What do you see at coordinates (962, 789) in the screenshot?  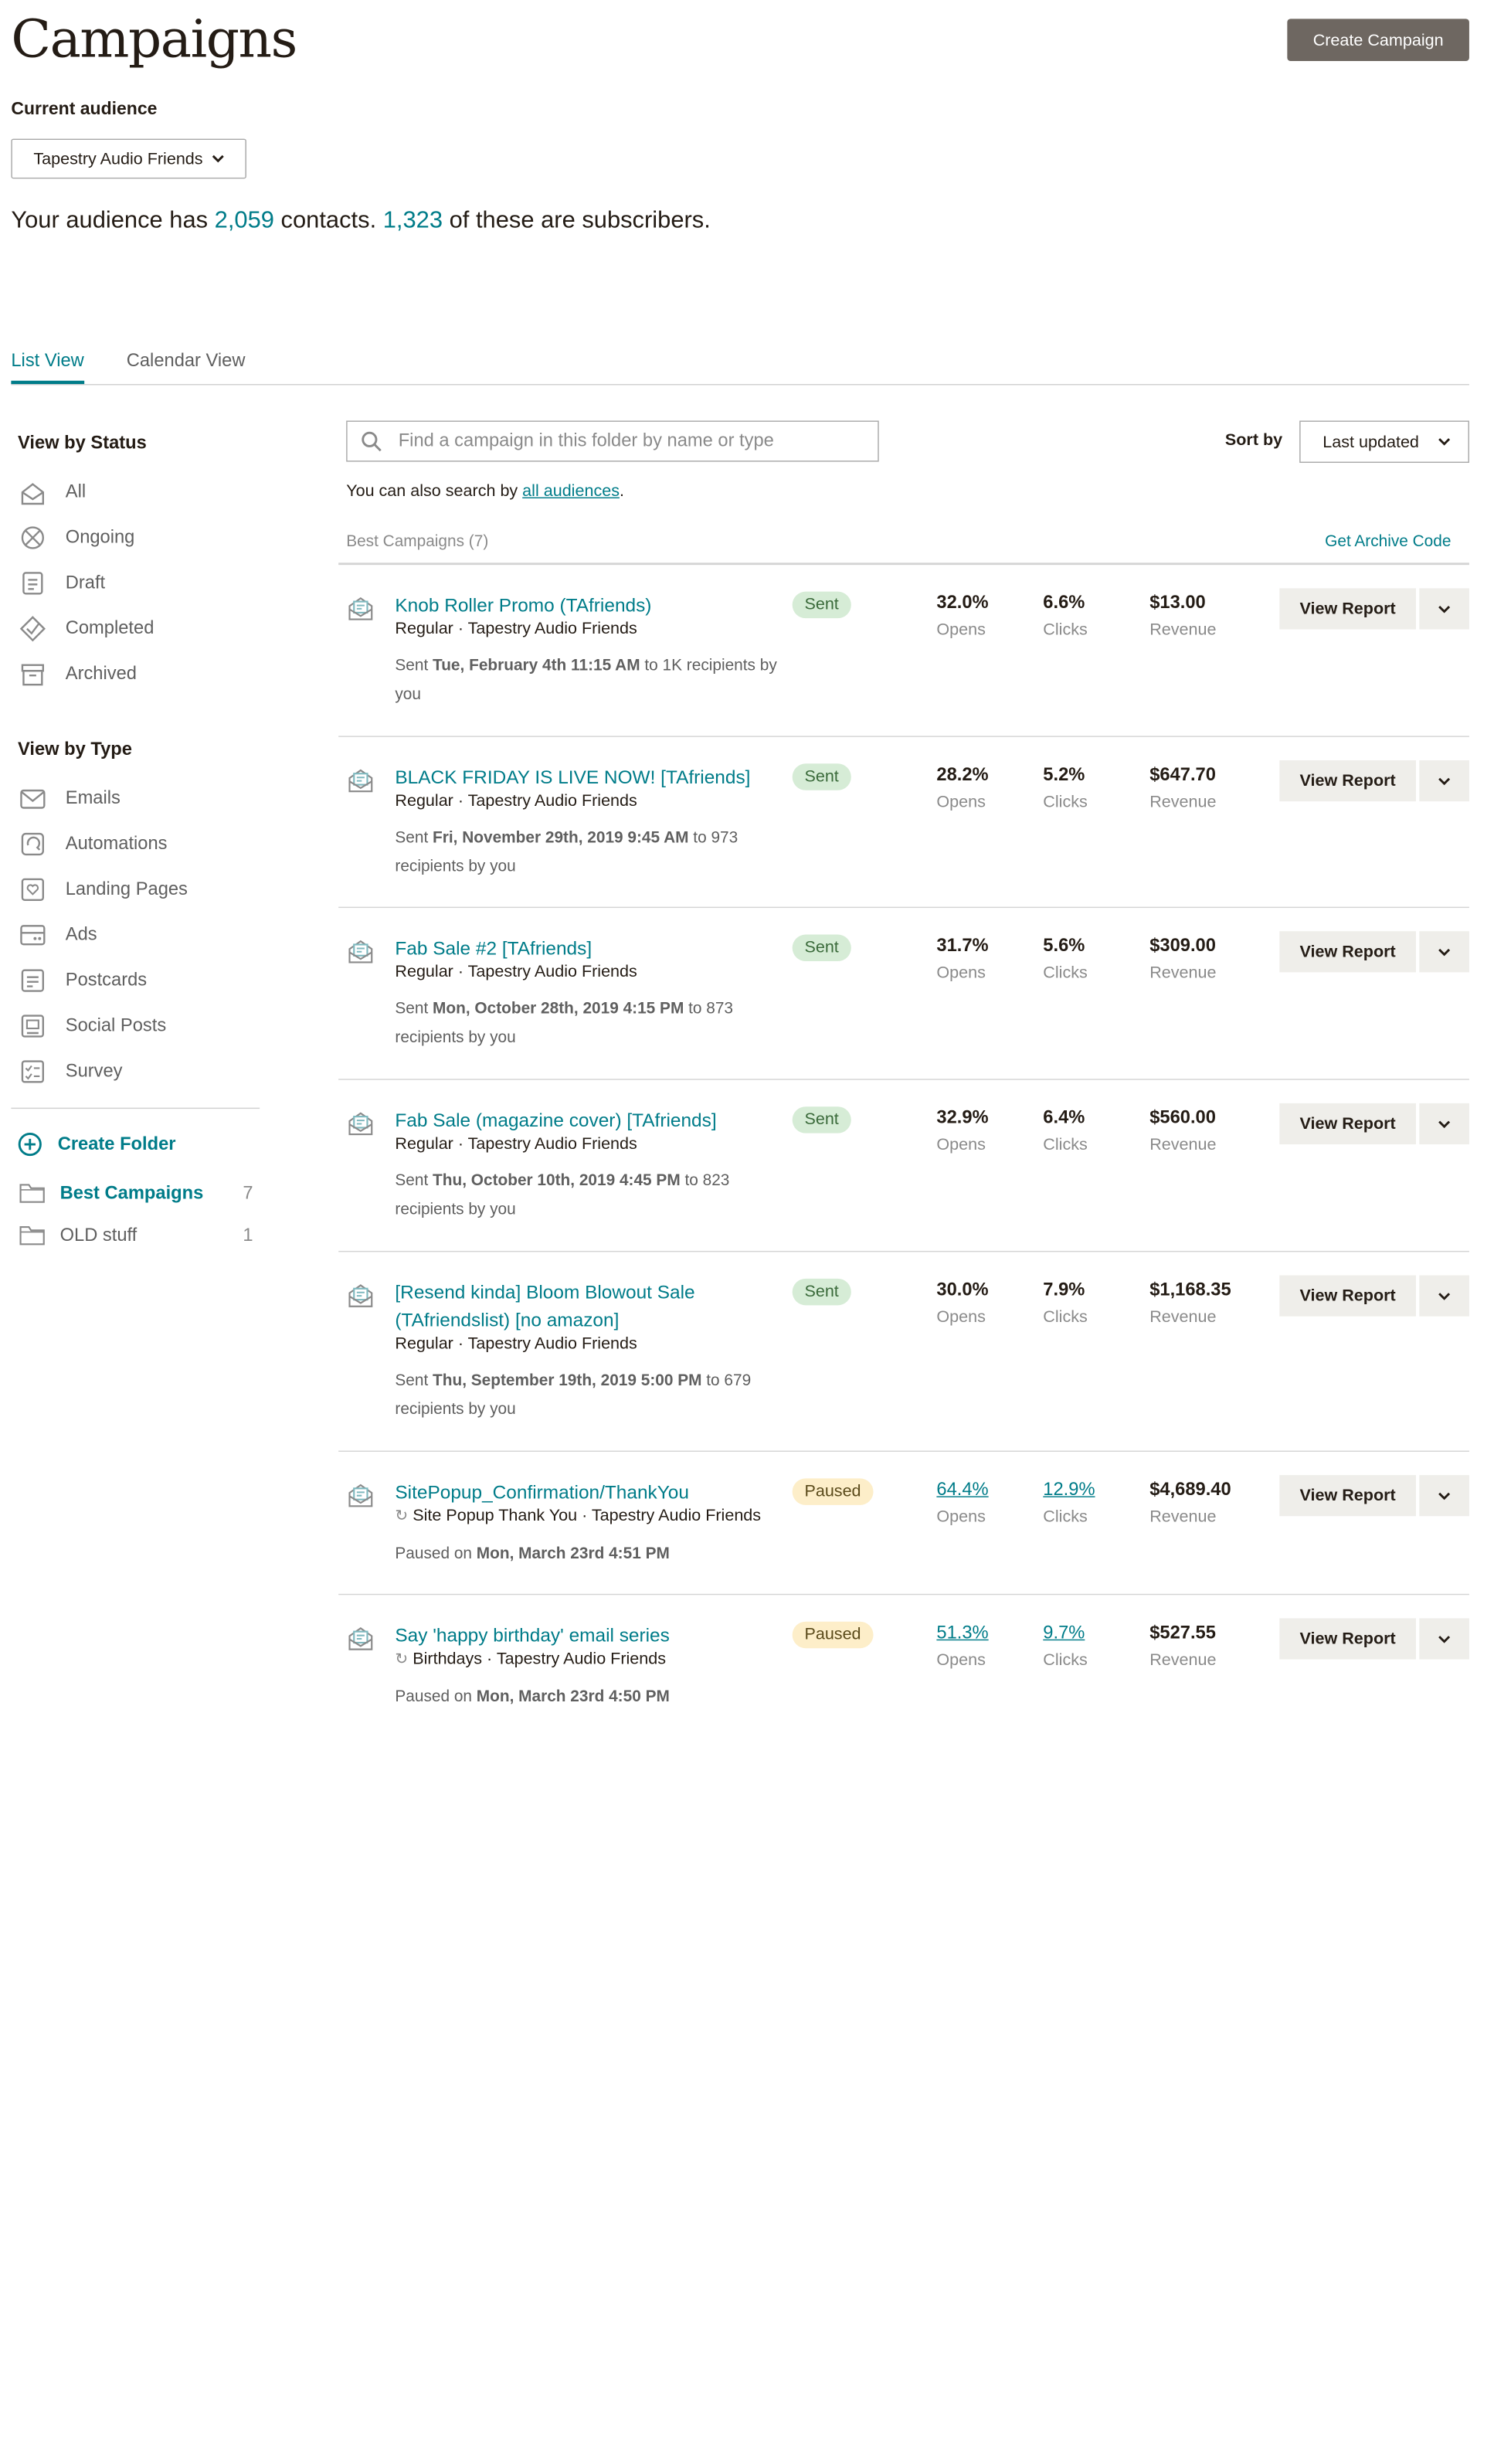 I see `stat-opens: 28.2% Opens` at bounding box center [962, 789].